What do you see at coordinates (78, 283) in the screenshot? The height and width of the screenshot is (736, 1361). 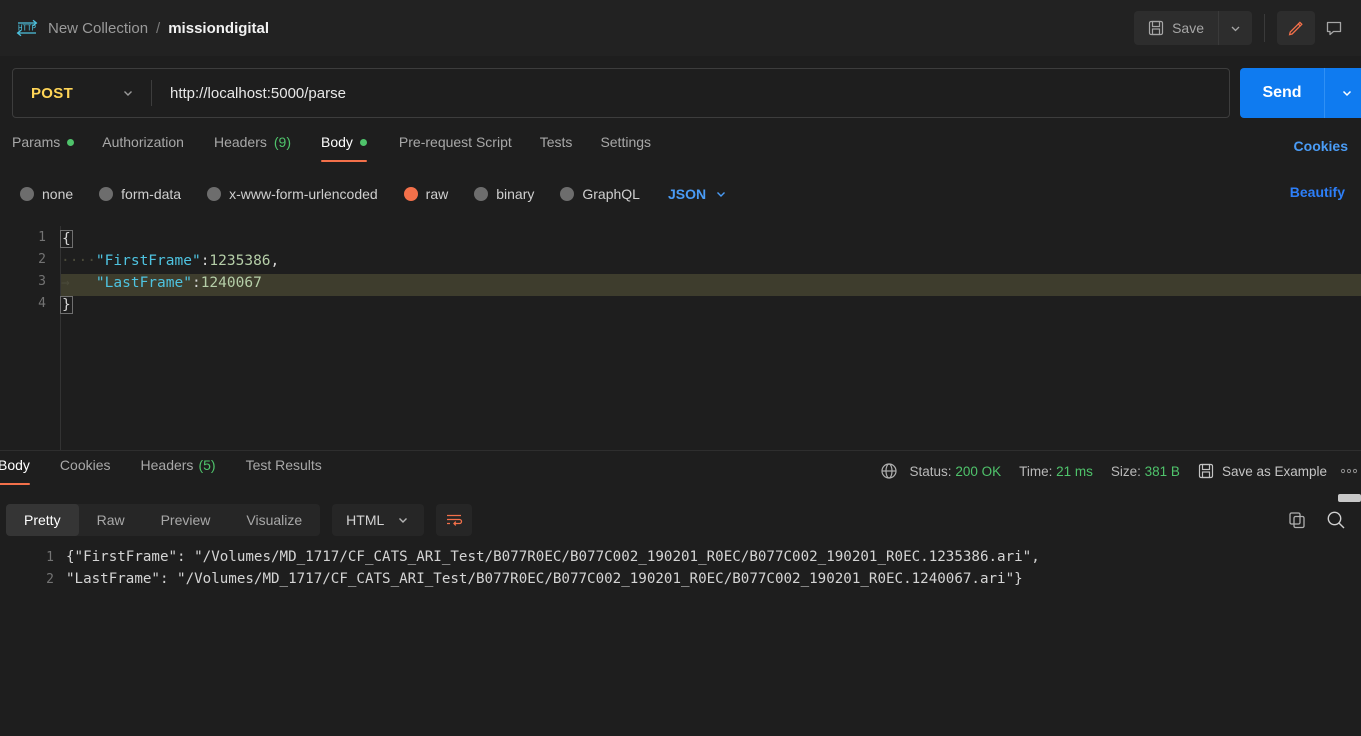 I see `tab-marker: →` at bounding box center [78, 283].